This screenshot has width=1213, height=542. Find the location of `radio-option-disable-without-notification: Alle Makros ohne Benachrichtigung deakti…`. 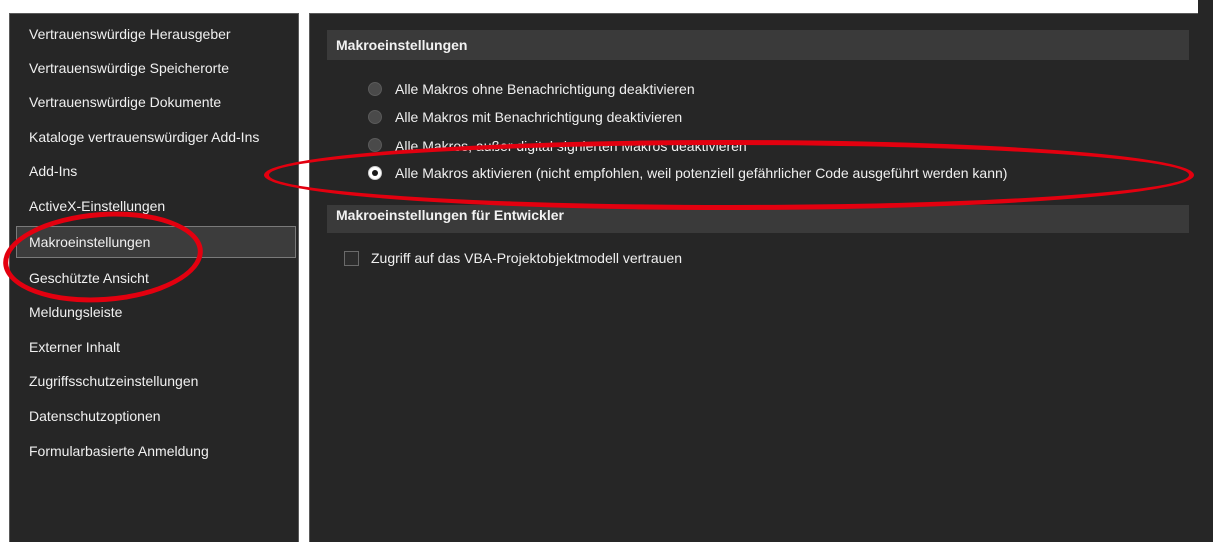

radio-option-disable-without-notification: Alle Makros ohne Benachrichtigung deakti… is located at coordinates (531, 89).